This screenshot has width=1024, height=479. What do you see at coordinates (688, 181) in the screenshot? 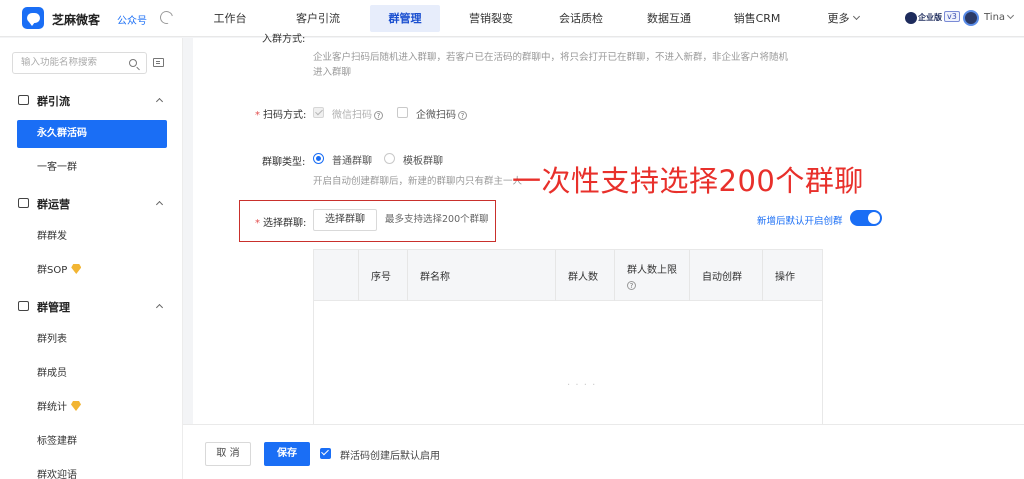
I see `feature-annotation: 一次性支持选择200个群聊` at bounding box center [688, 181].